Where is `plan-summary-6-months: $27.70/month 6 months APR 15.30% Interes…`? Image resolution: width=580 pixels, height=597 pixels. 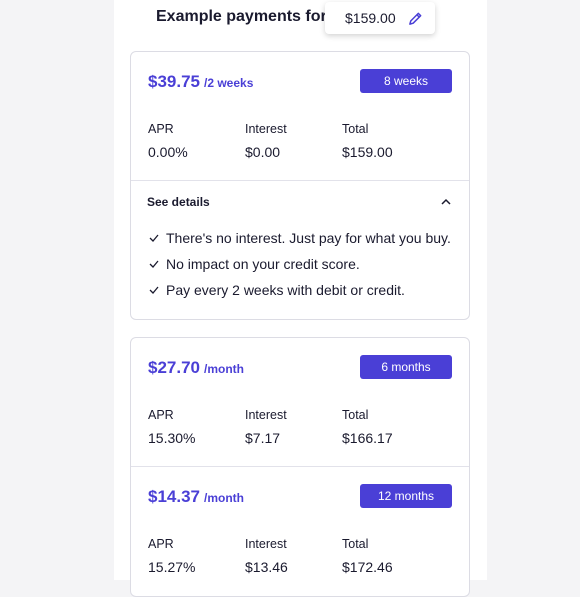 plan-summary-6-months: $27.70/month 6 months APR 15.30% Interes… is located at coordinates (300, 402).